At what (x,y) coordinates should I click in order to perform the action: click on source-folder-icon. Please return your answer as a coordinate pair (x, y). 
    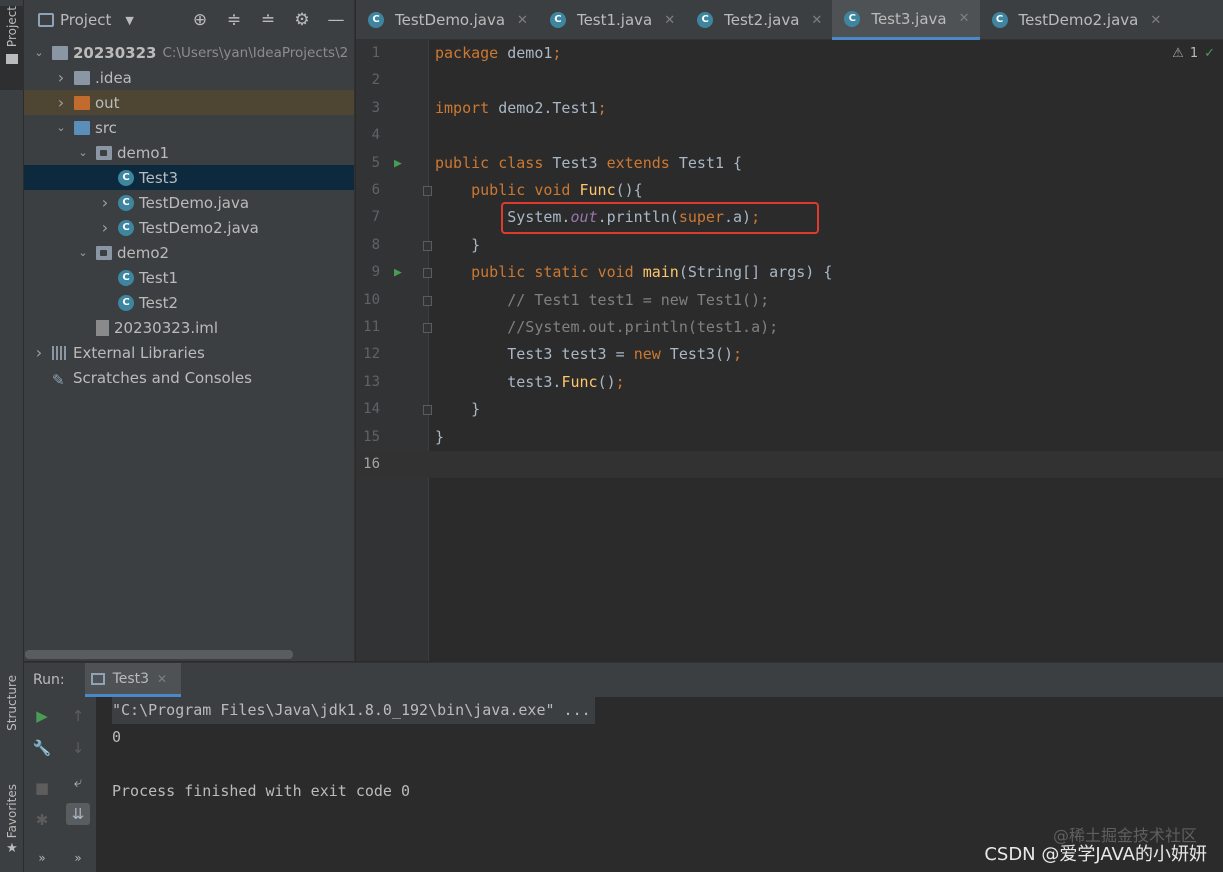
    Looking at the image, I should click on (82, 127).